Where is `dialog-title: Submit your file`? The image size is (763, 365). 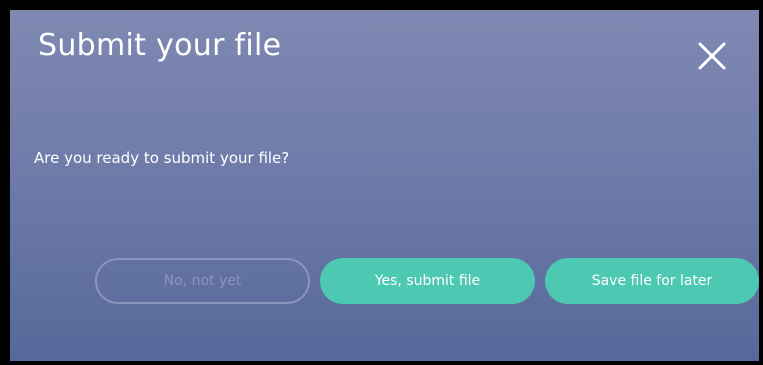
dialog-title: Submit your file is located at coordinates (160, 45).